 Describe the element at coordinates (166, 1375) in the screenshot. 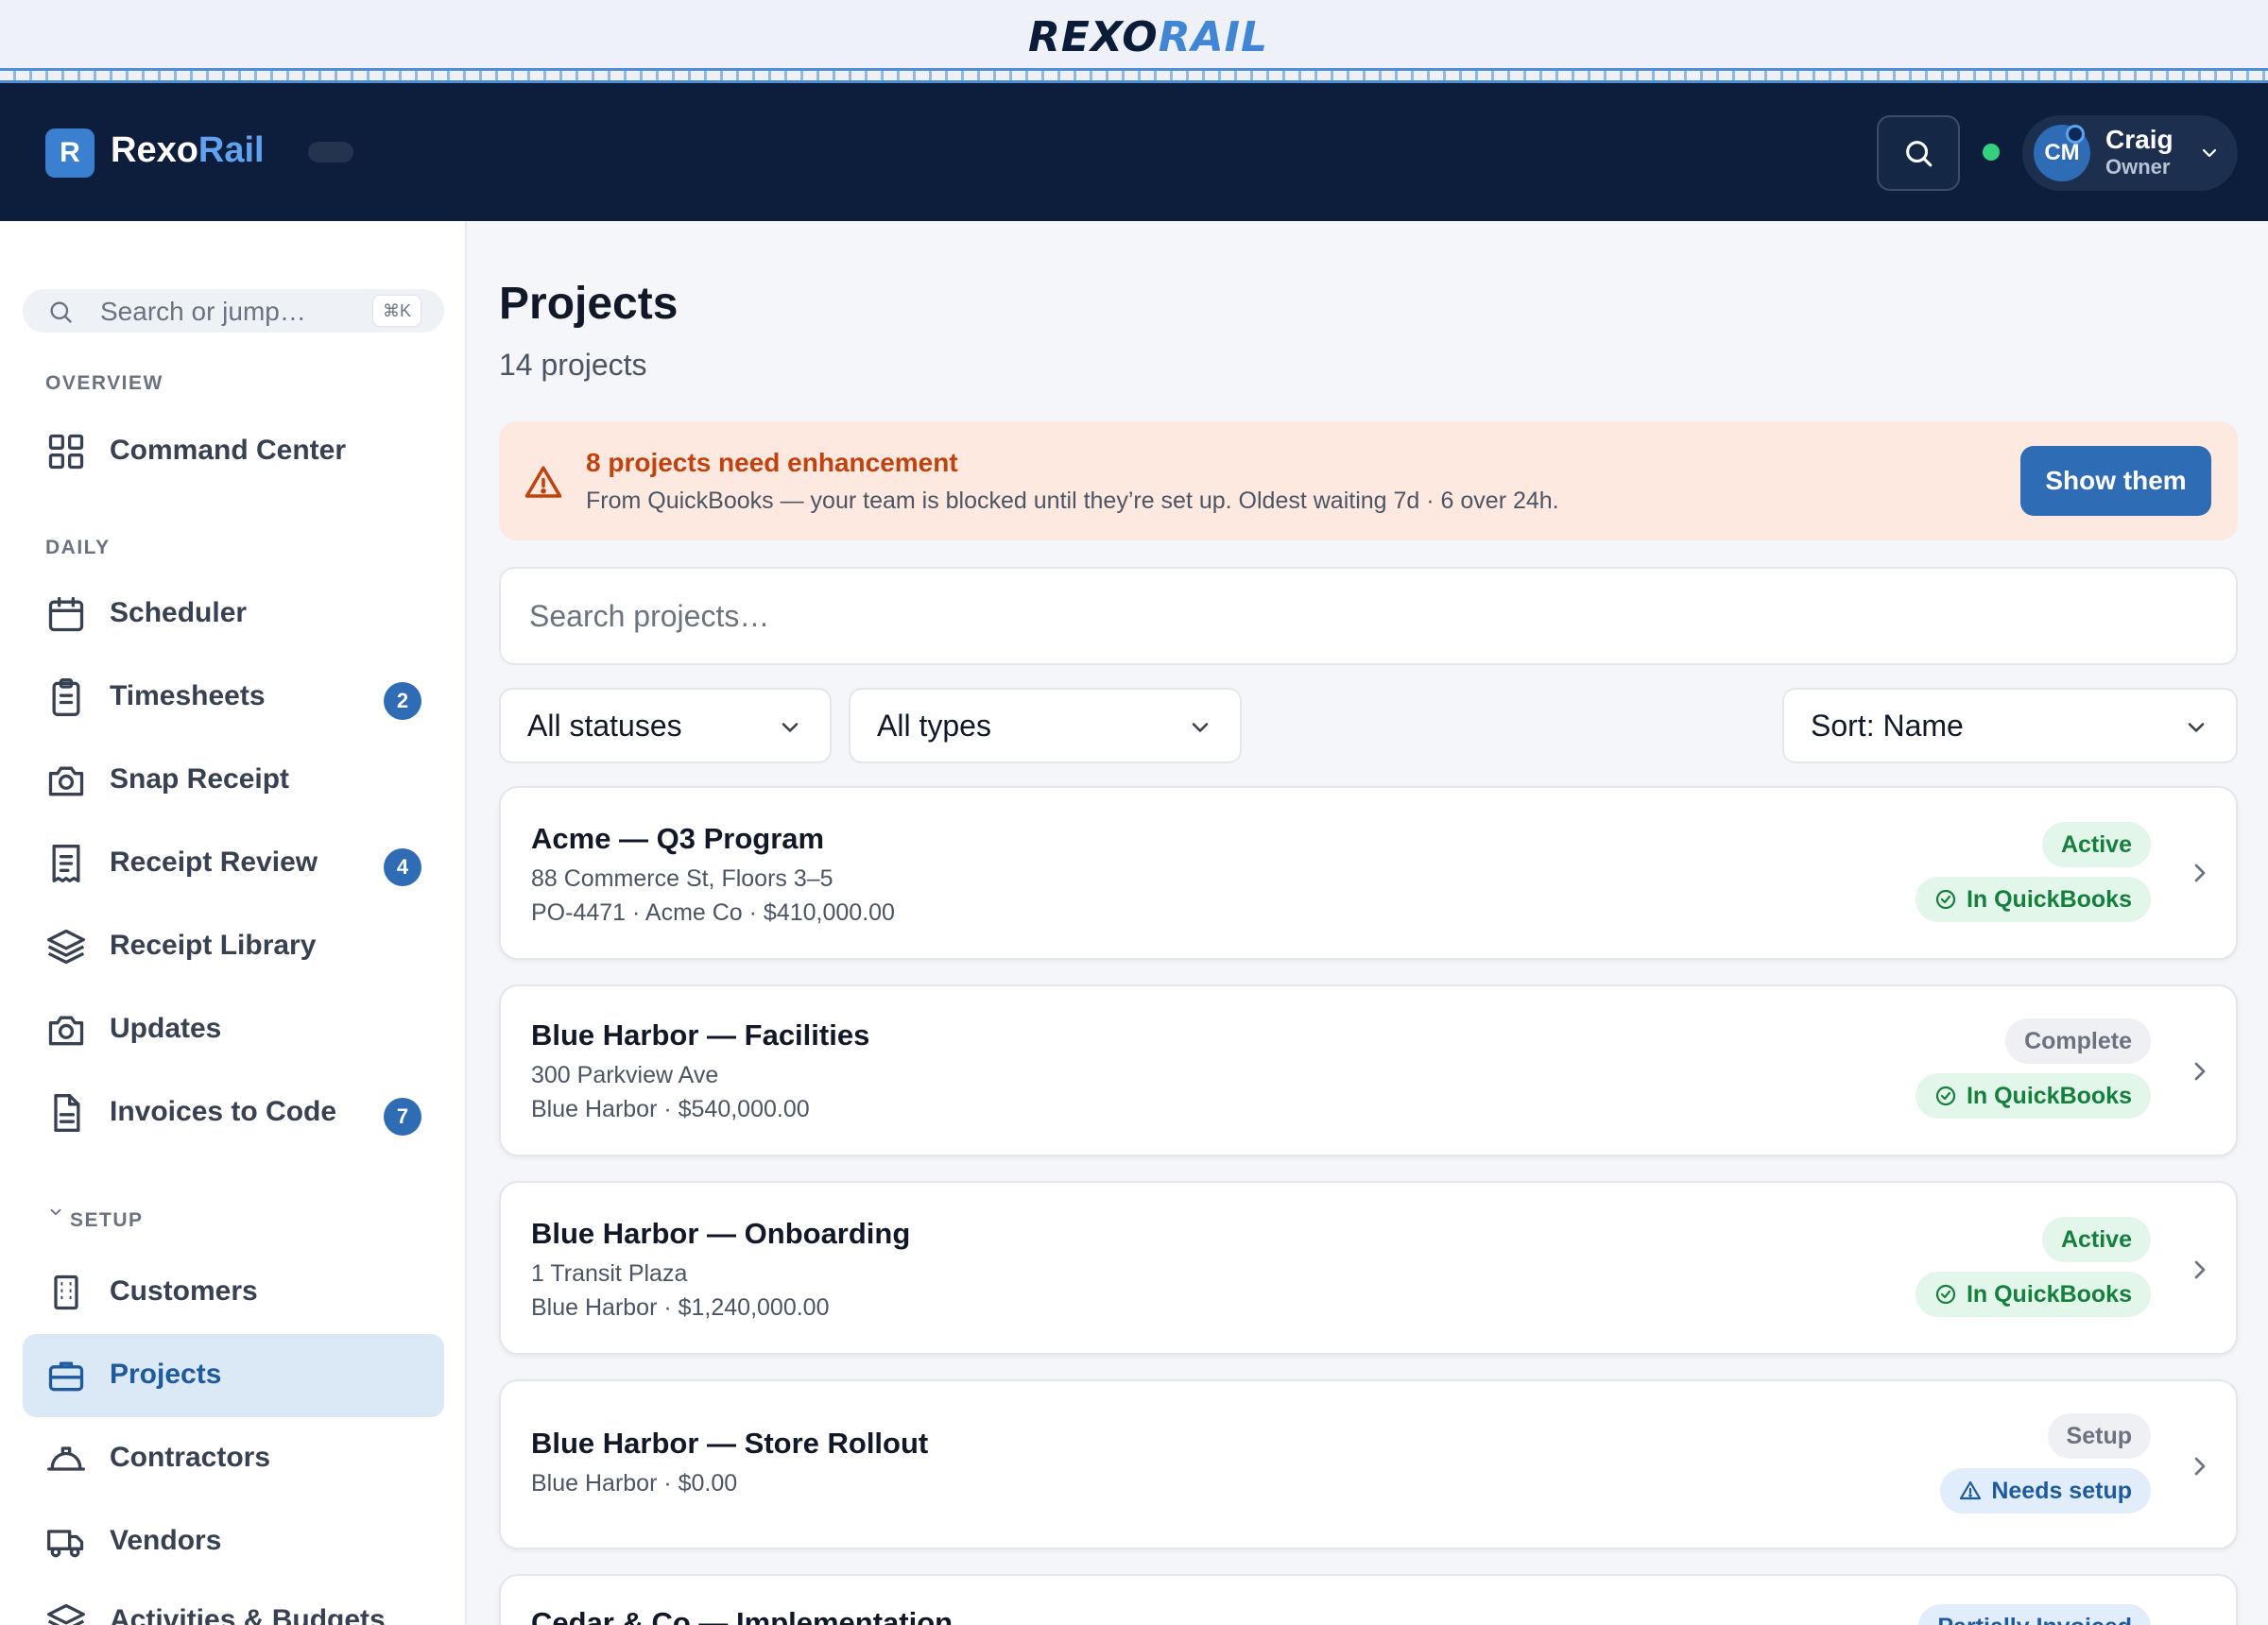

I see `sidebar-item-label: Projects` at that location.